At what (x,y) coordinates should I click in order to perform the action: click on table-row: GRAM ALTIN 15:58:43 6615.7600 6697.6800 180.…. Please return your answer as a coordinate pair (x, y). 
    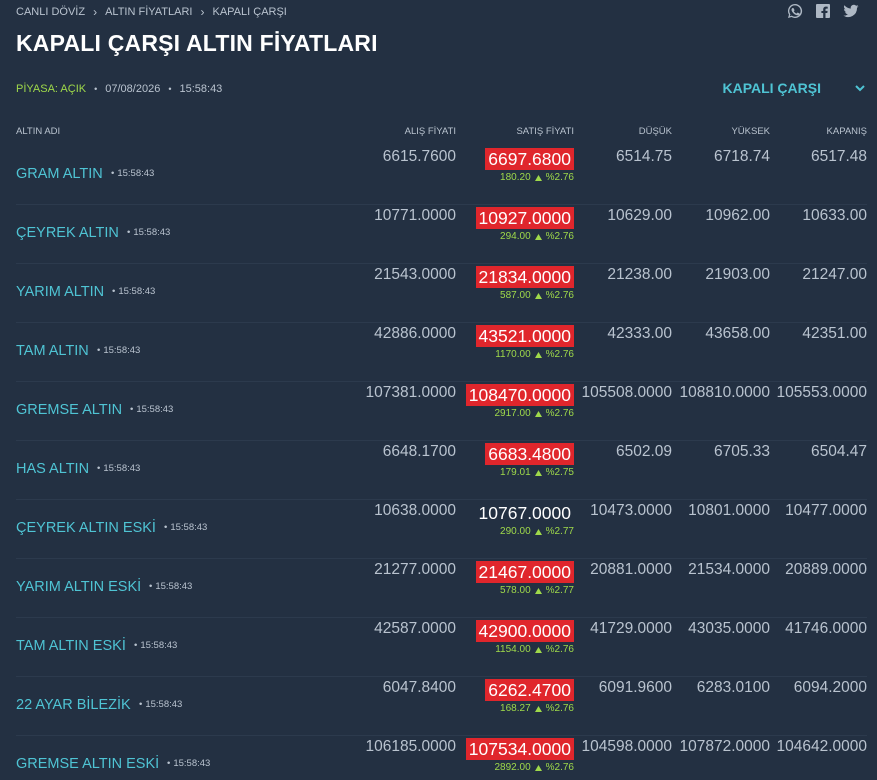
    Looking at the image, I should click on (438, 175).